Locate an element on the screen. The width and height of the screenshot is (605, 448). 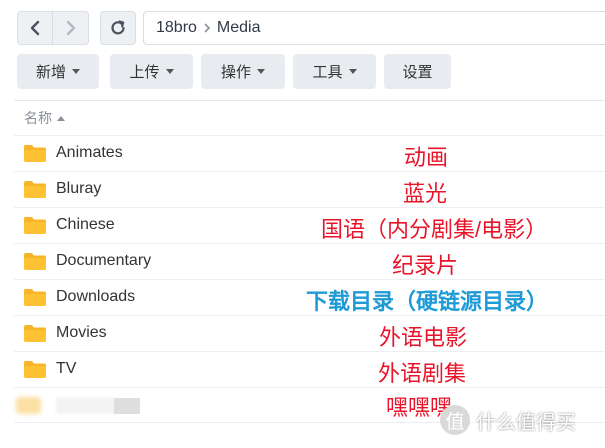
breadcrumb-current: Media is located at coordinates (239, 28).